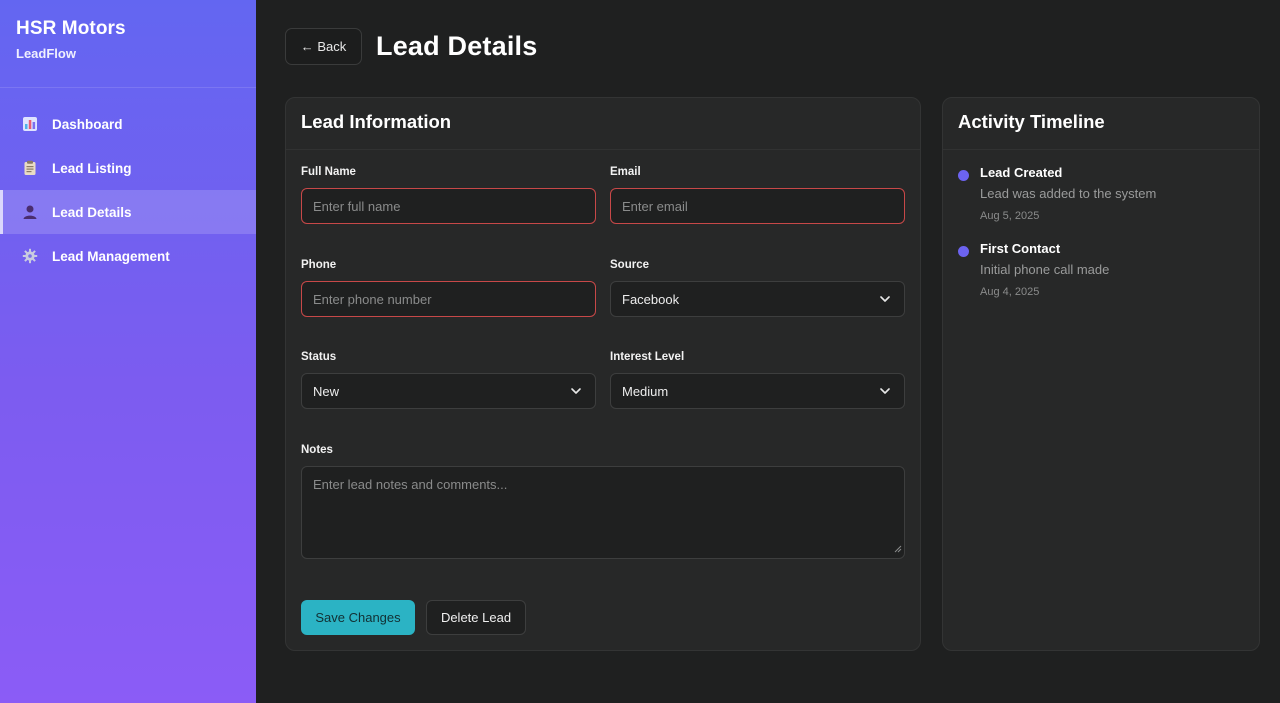 The image size is (1280, 703). What do you see at coordinates (457, 46) in the screenshot?
I see `page-title: Lead Details` at bounding box center [457, 46].